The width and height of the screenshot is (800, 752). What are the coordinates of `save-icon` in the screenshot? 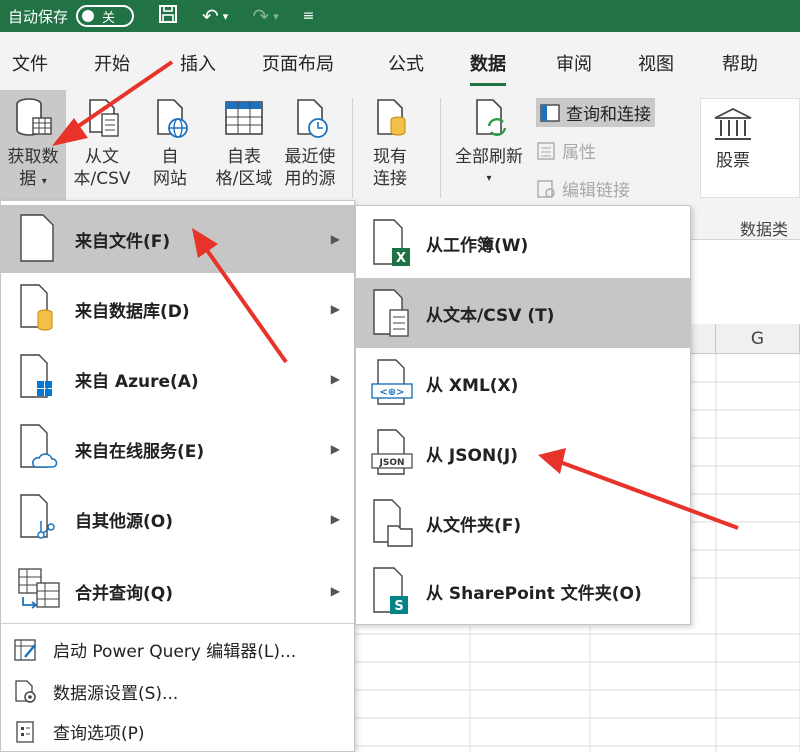 It's located at (168, 16).